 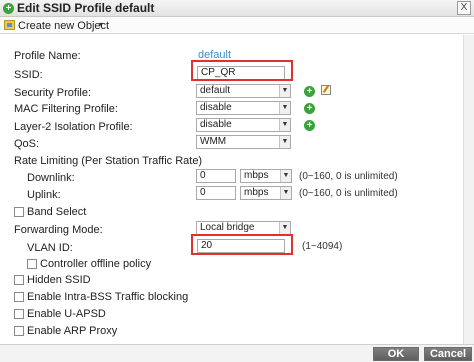 I want to click on security-profile-select: default ▼, so click(x=243, y=91).